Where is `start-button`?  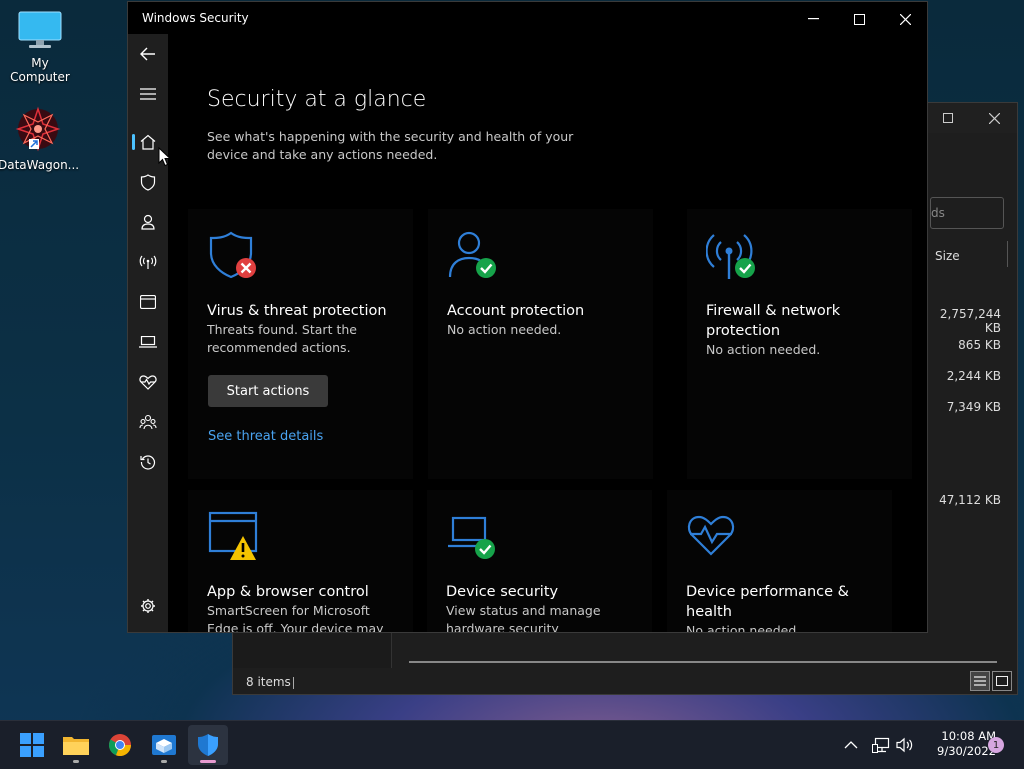 start-button is located at coordinates (32, 745).